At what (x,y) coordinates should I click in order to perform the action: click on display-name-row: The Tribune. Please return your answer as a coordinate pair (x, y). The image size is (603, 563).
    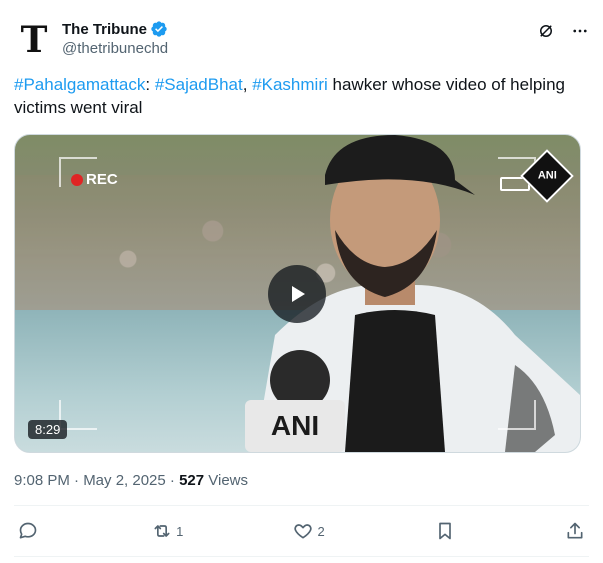
    Looking at the image, I should click on (115, 29).